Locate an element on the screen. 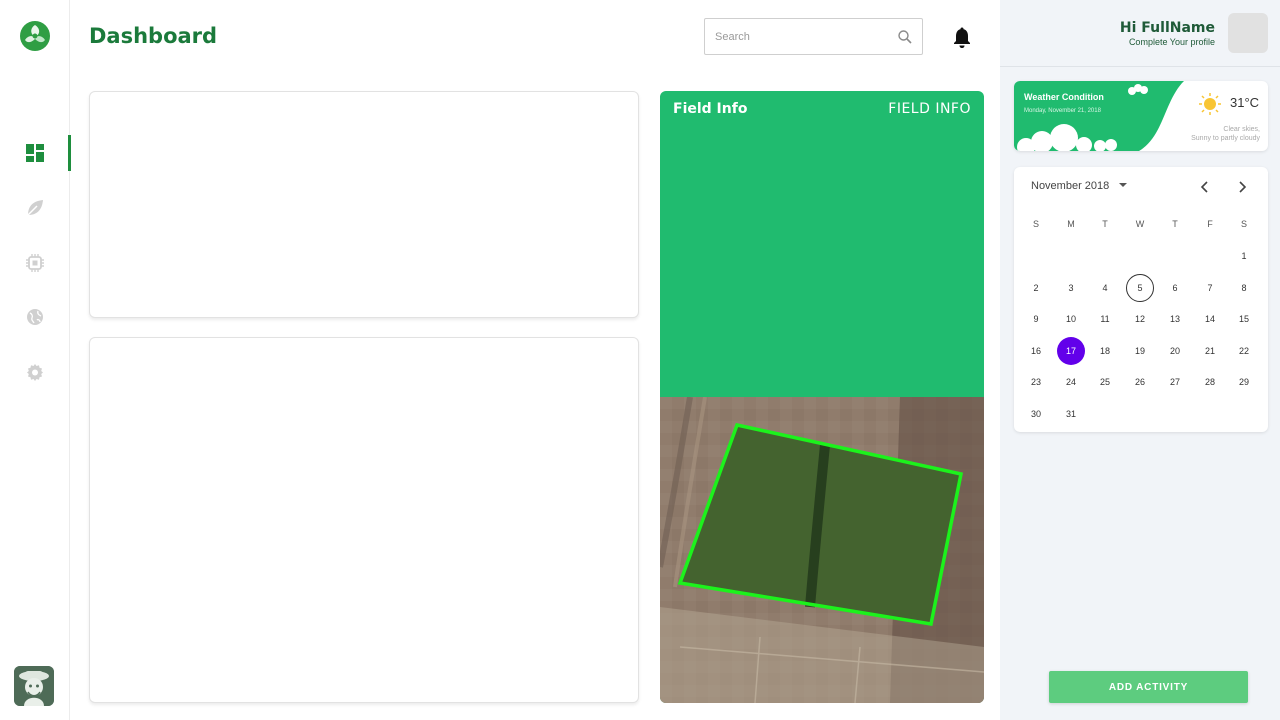  calendar-day: 2 is located at coordinates (1036, 288).